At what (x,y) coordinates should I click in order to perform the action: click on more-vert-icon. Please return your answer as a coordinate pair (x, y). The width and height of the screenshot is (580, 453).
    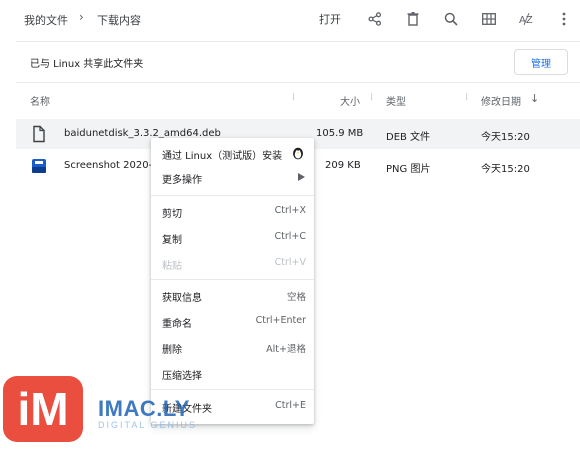
    Looking at the image, I should click on (564, 19).